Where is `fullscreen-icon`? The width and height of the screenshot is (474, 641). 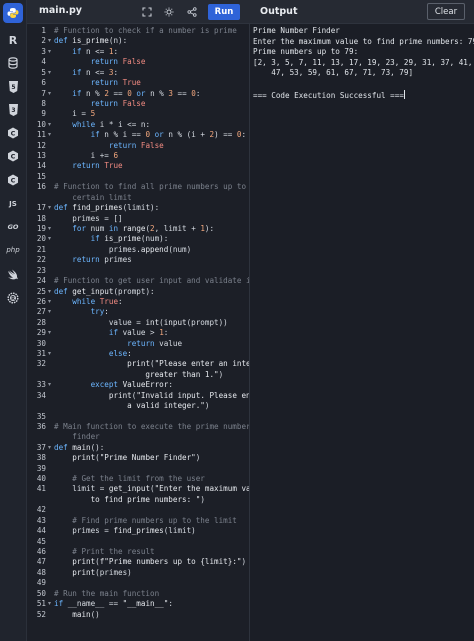 fullscreen-icon is located at coordinates (147, 12).